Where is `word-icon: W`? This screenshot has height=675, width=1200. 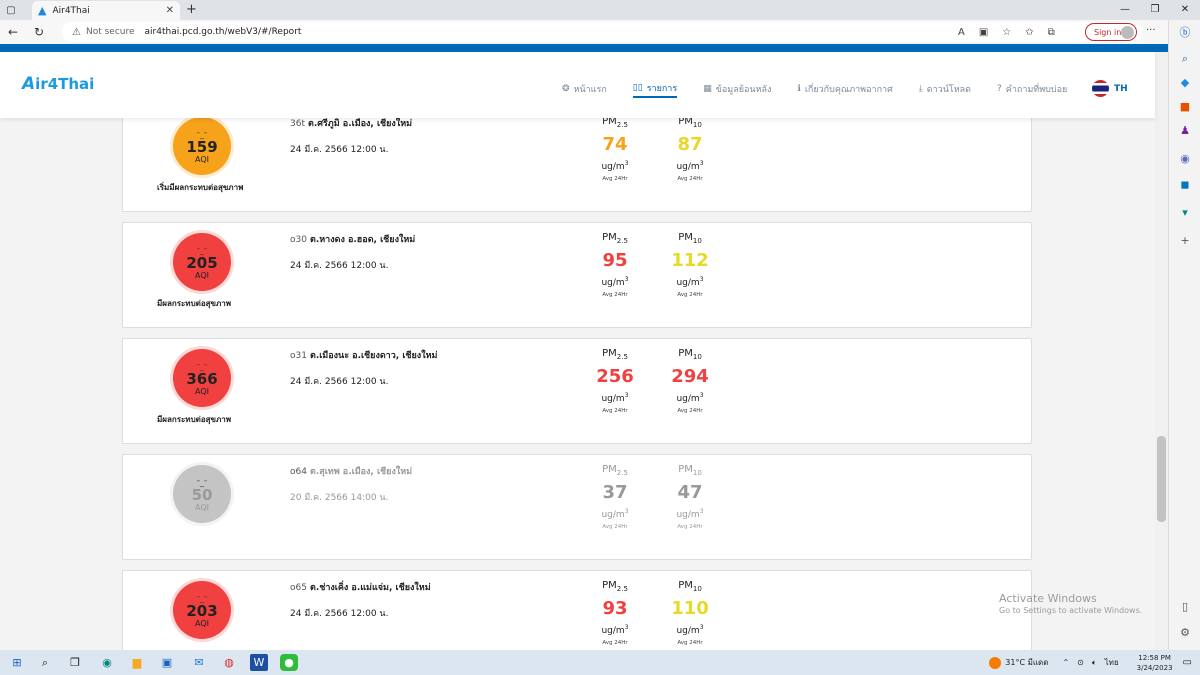 word-icon: W is located at coordinates (259, 662).